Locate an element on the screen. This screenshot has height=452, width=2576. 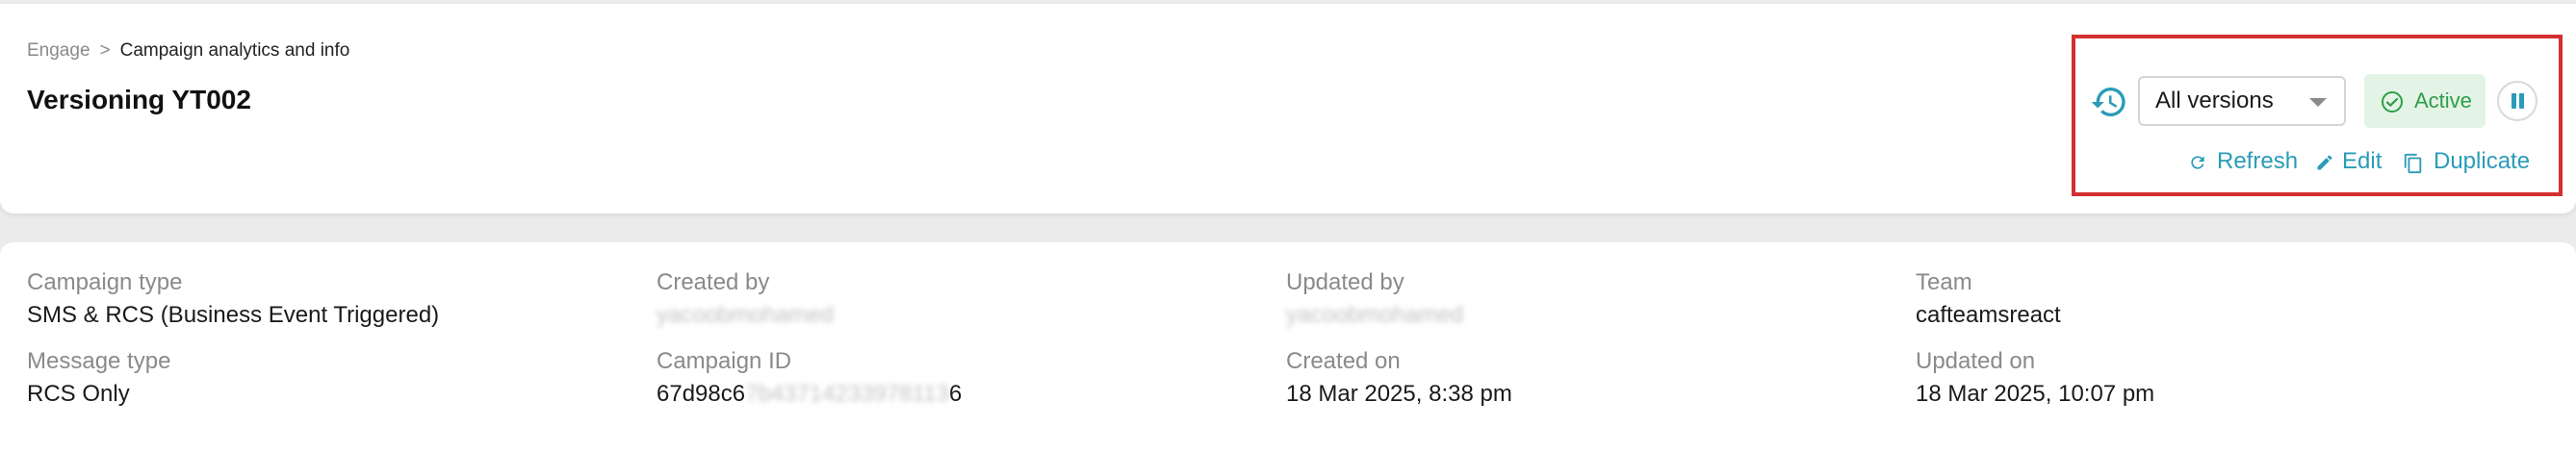
check-circle-icon is located at coordinates (2393, 102).